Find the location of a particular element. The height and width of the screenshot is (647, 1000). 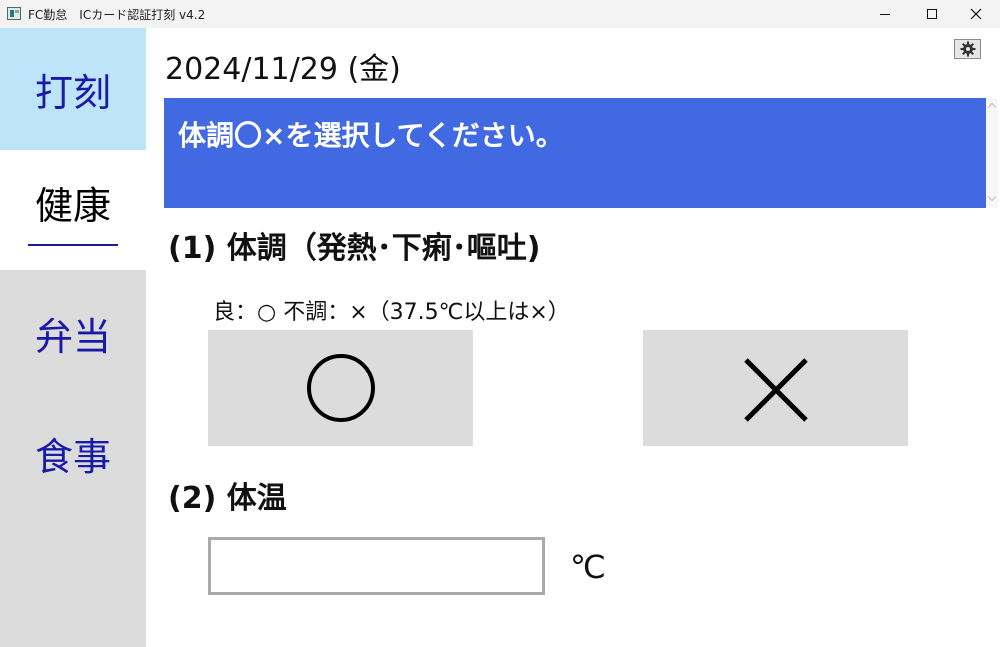

minimize-icon is located at coordinates (885, 14).